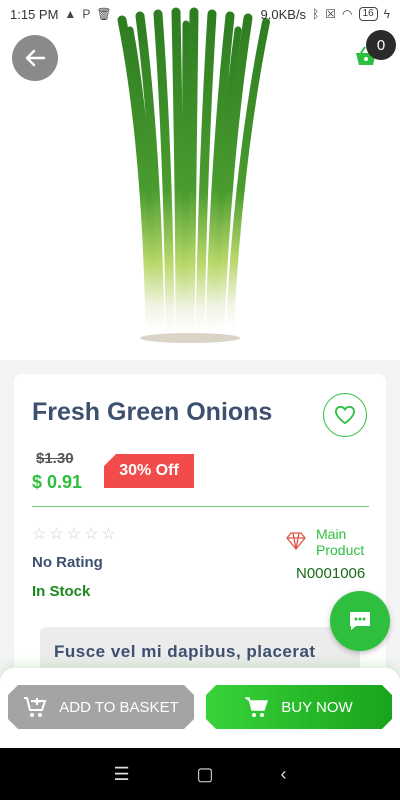  What do you see at coordinates (381, 45) in the screenshot?
I see `cart-count-badge: 0` at bounding box center [381, 45].